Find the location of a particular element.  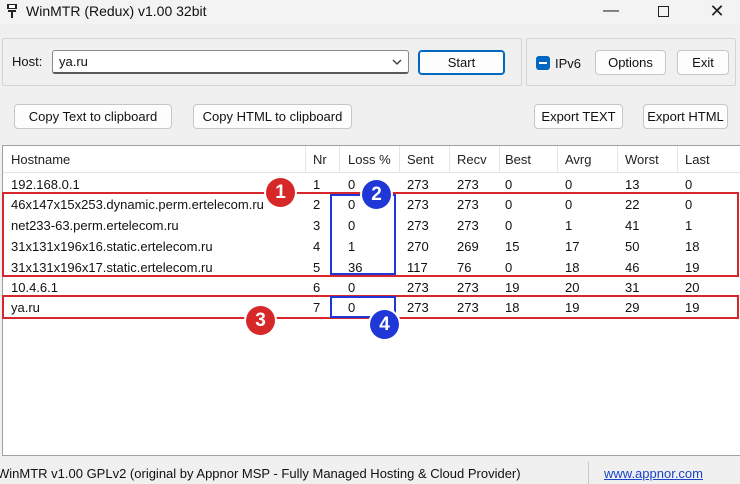

annotation-badge-3: 3 is located at coordinates (260, 320).